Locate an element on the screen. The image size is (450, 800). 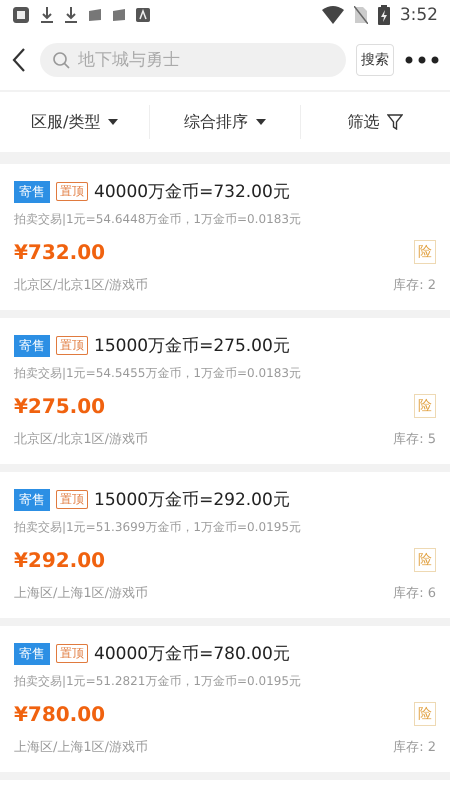
more-icon is located at coordinates (422, 60).